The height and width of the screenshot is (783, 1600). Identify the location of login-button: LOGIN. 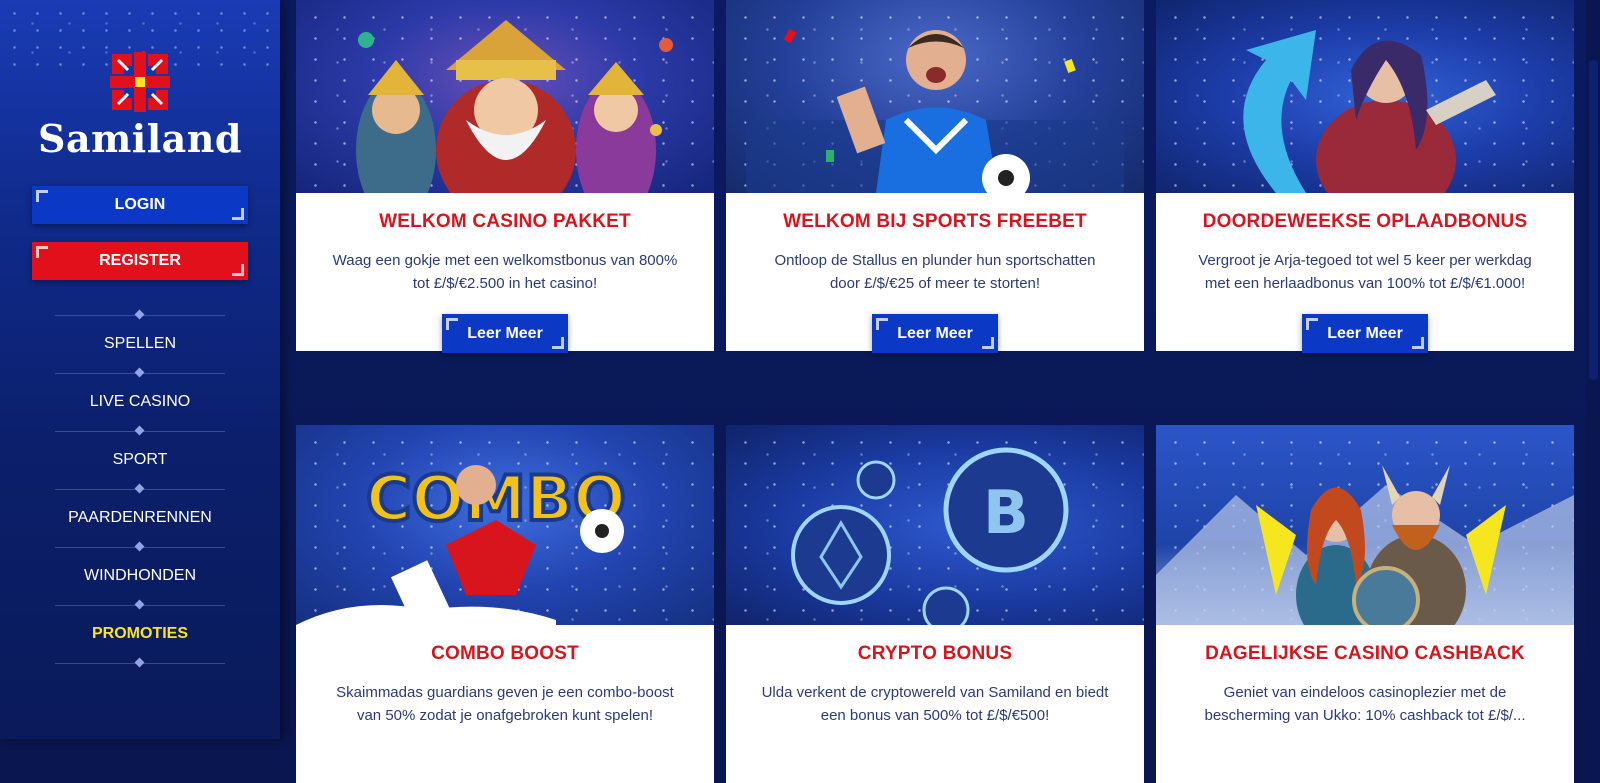
(140, 205).